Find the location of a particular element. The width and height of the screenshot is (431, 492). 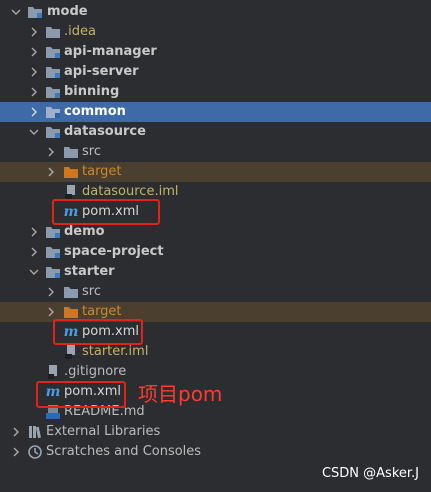

tree-item-label: space-project is located at coordinates (114, 251).